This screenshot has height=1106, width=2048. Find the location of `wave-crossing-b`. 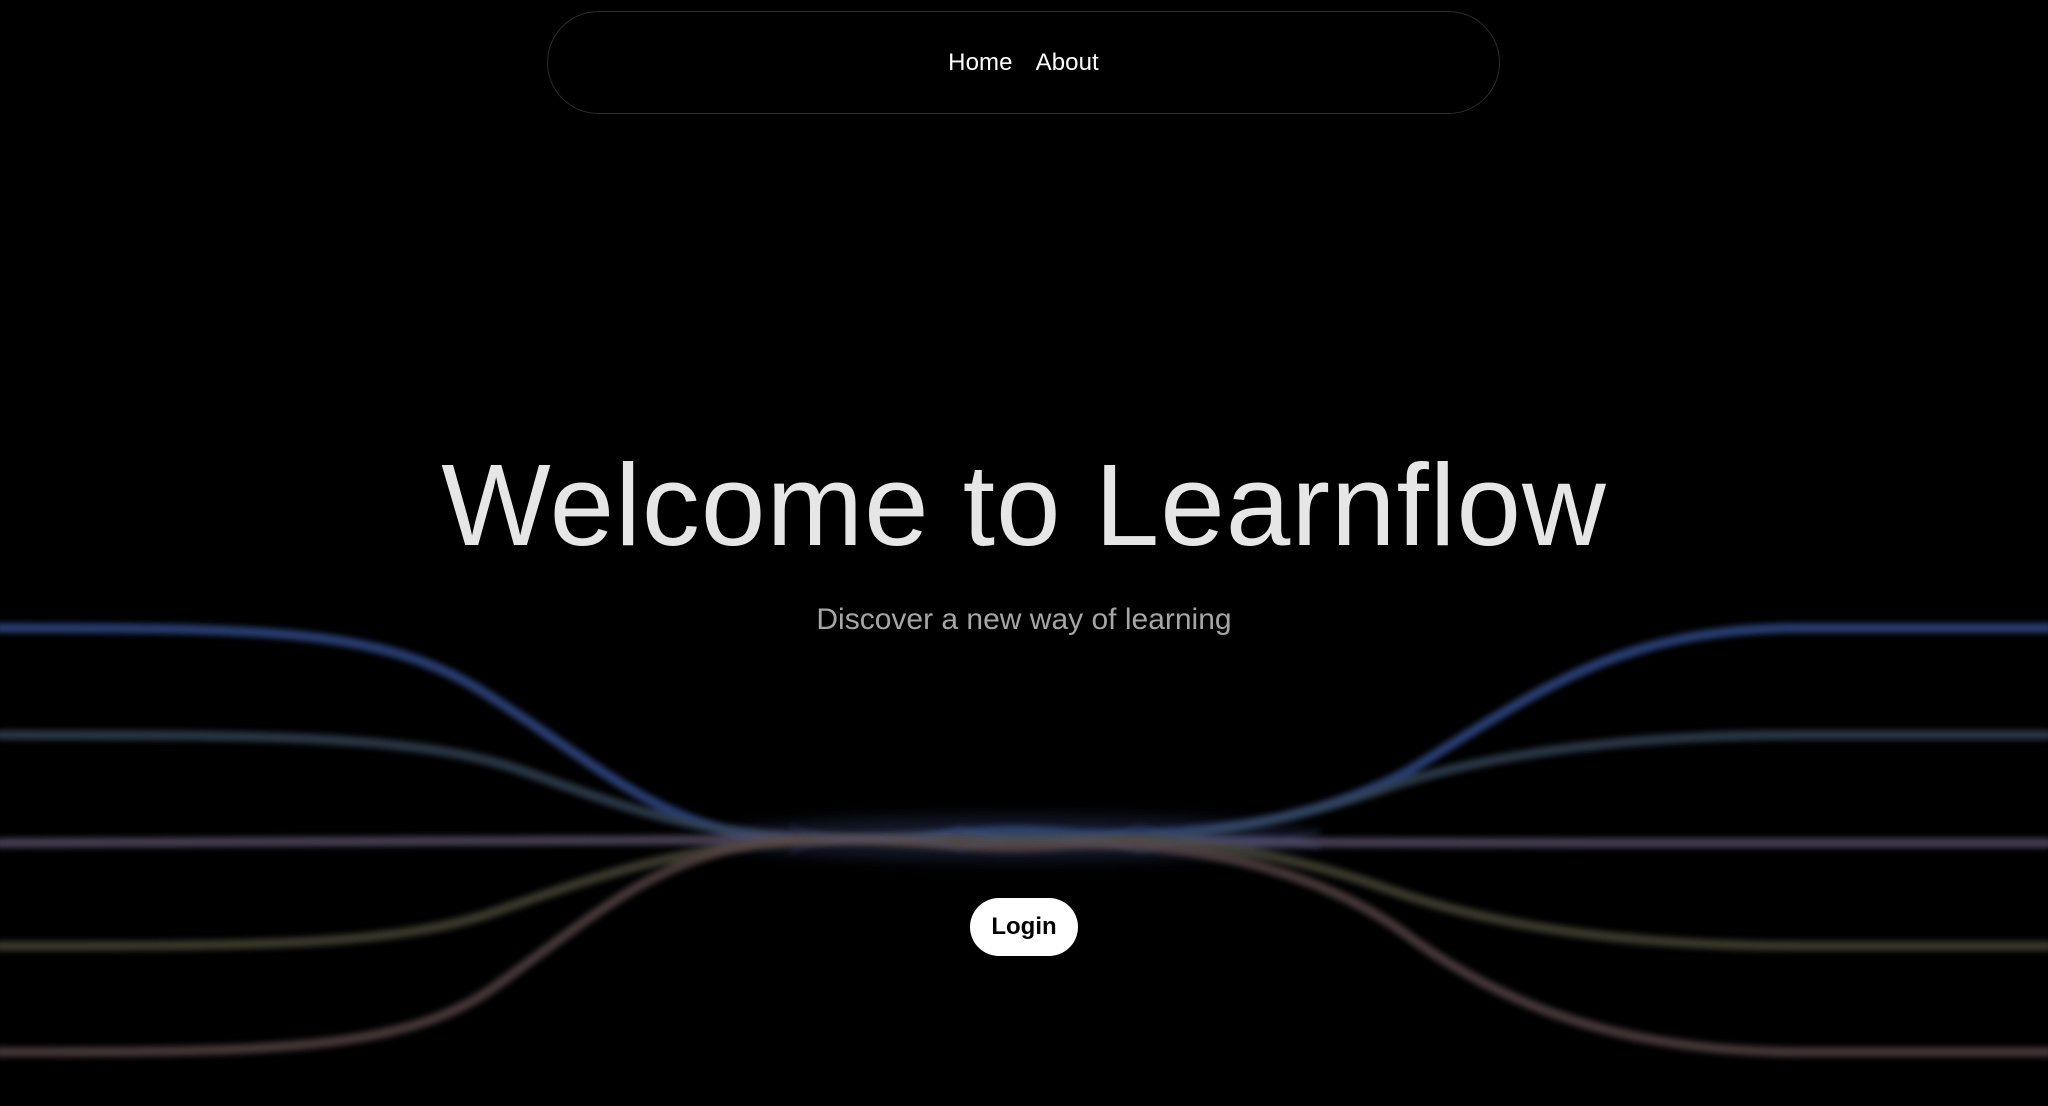

wave-crossing-b is located at coordinates (1055, 840).